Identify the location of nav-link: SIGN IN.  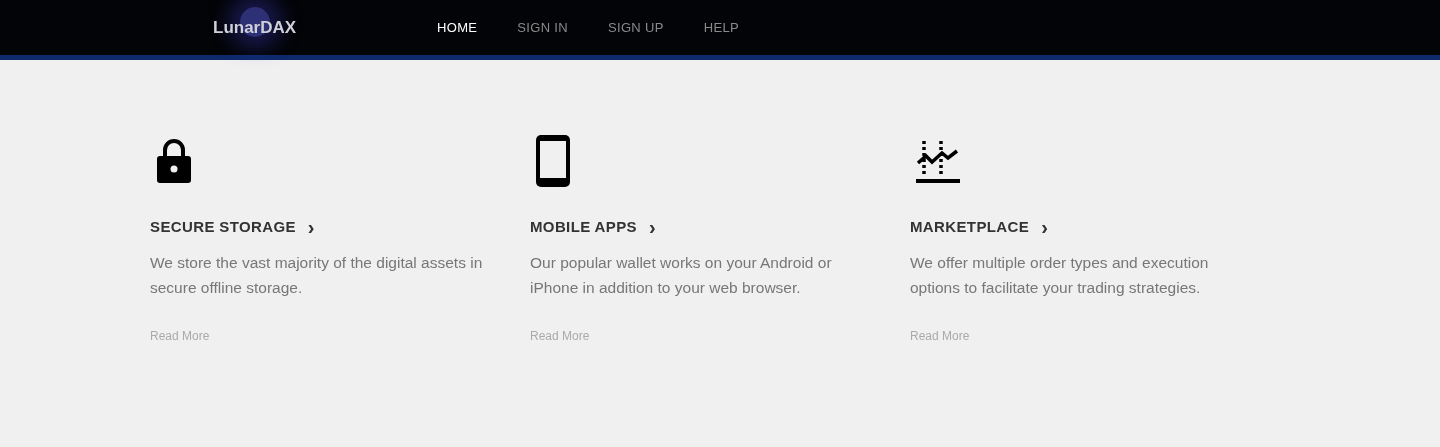
(542, 27).